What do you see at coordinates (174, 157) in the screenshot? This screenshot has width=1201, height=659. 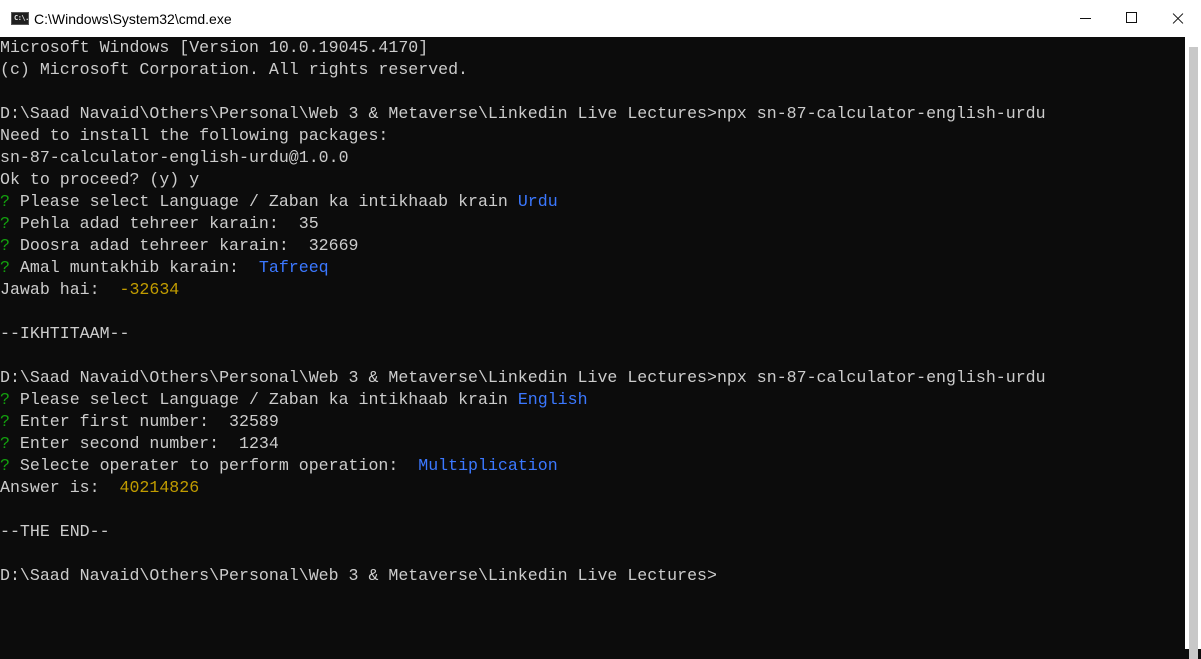 I see `package-line: sn-87-calculator-english-urdu@1.0.0` at bounding box center [174, 157].